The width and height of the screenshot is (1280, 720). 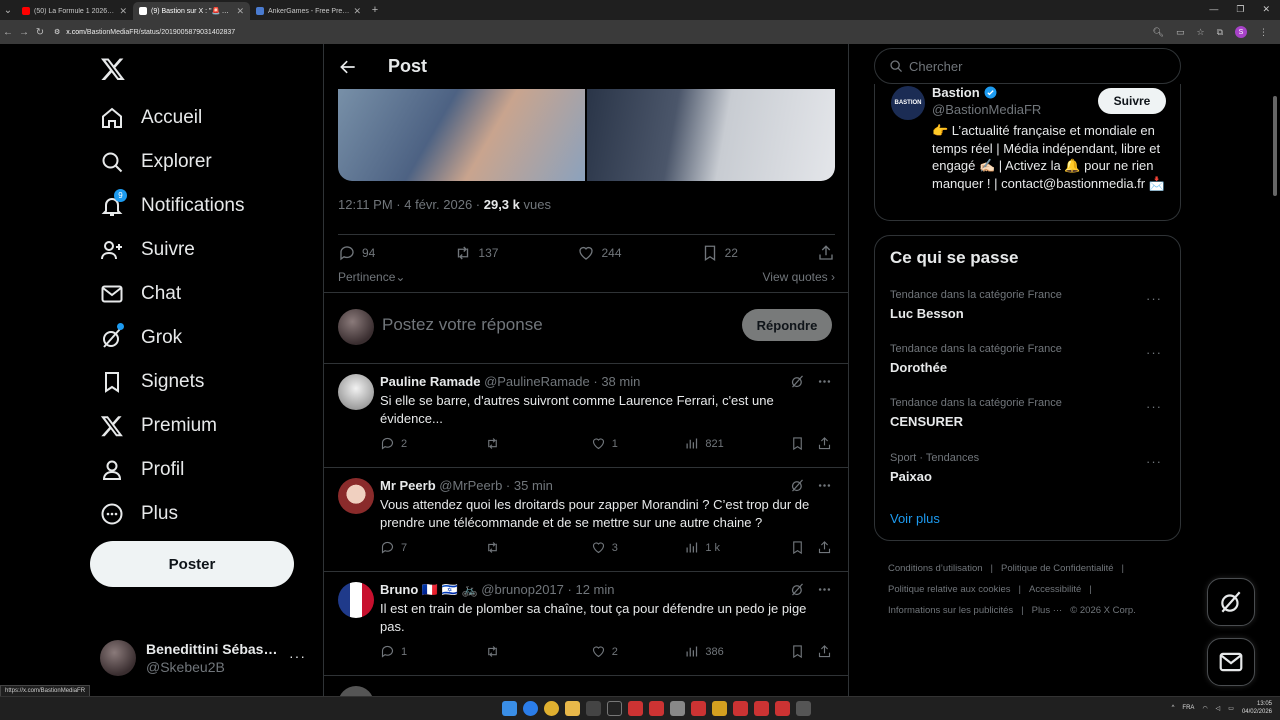 I want to click on like-action: 1, so click(x=638, y=443).